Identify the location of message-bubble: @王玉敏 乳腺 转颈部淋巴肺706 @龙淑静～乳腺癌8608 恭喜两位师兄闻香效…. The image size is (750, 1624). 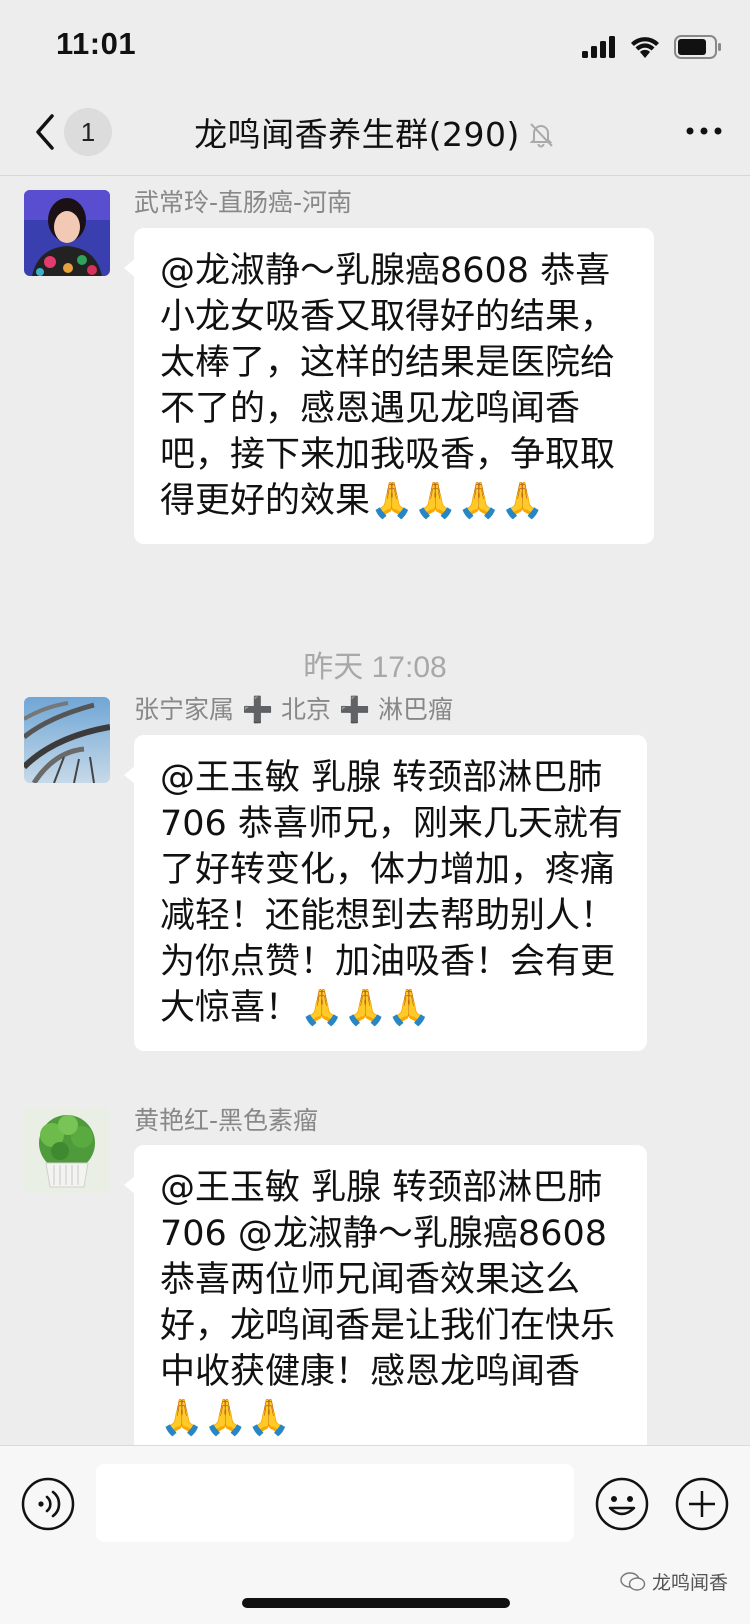
(385, 1295).